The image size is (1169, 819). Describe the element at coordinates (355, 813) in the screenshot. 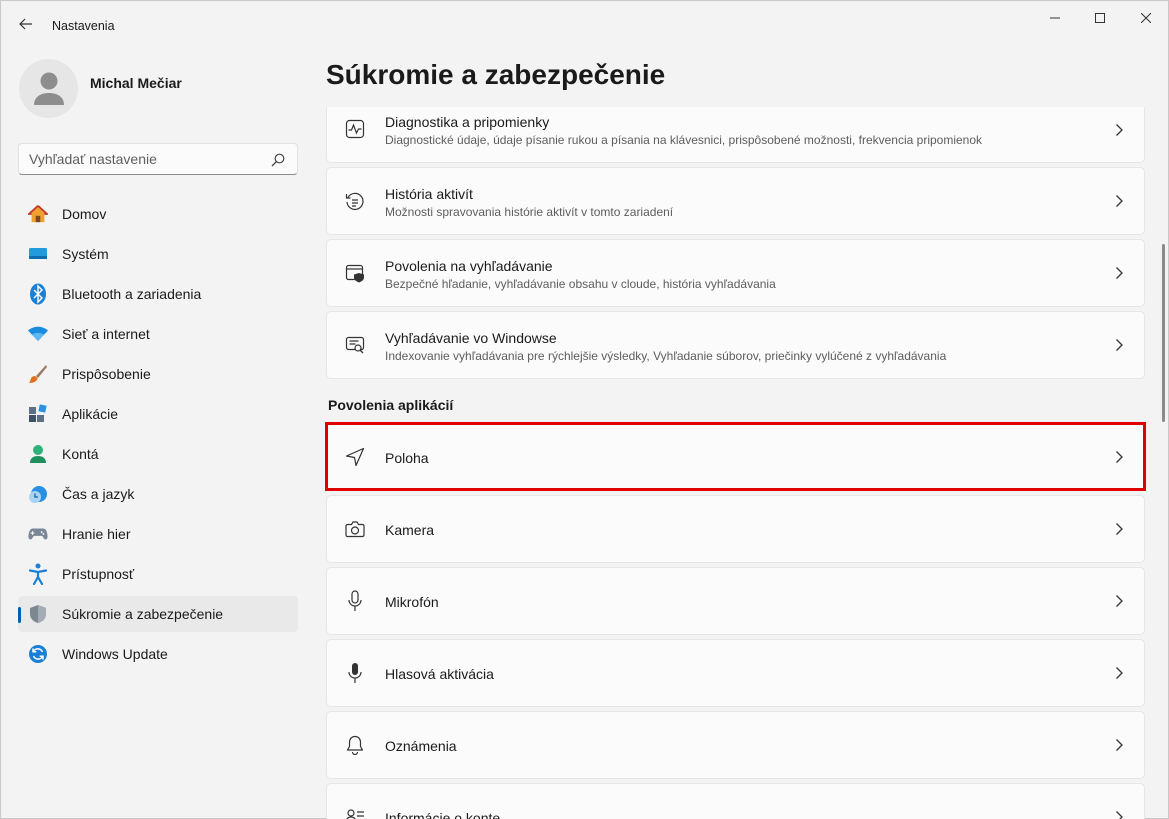

I see `account-info-icon` at that location.